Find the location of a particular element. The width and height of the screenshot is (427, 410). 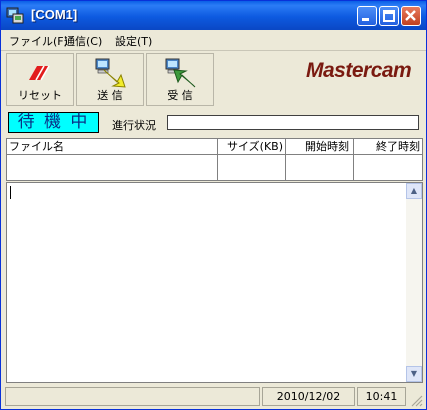

menu-communication: 通信(C) is located at coordinates (83, 41).